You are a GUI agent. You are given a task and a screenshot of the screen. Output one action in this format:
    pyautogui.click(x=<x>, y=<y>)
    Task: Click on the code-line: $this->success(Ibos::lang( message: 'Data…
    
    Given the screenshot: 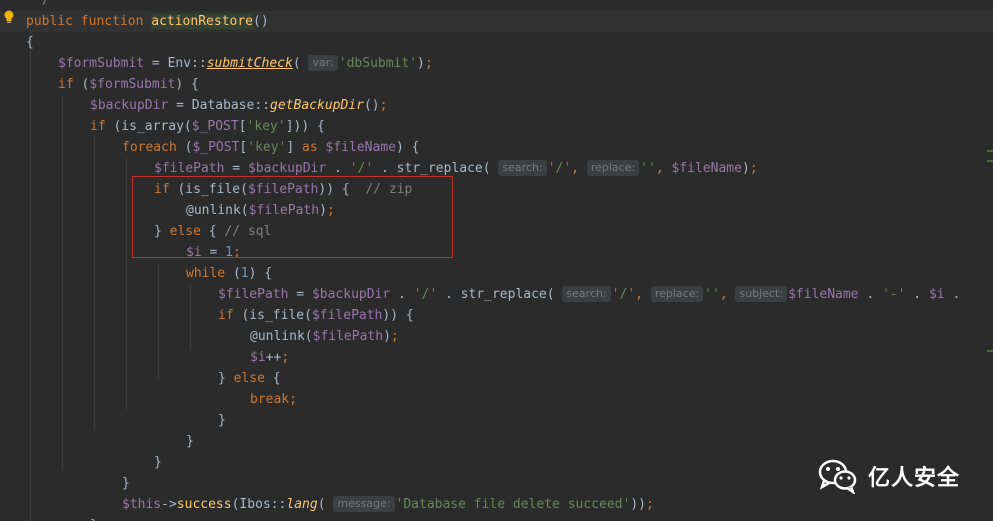 What is the action you would take?
    pyautogui.click(x=388, y=504)
    